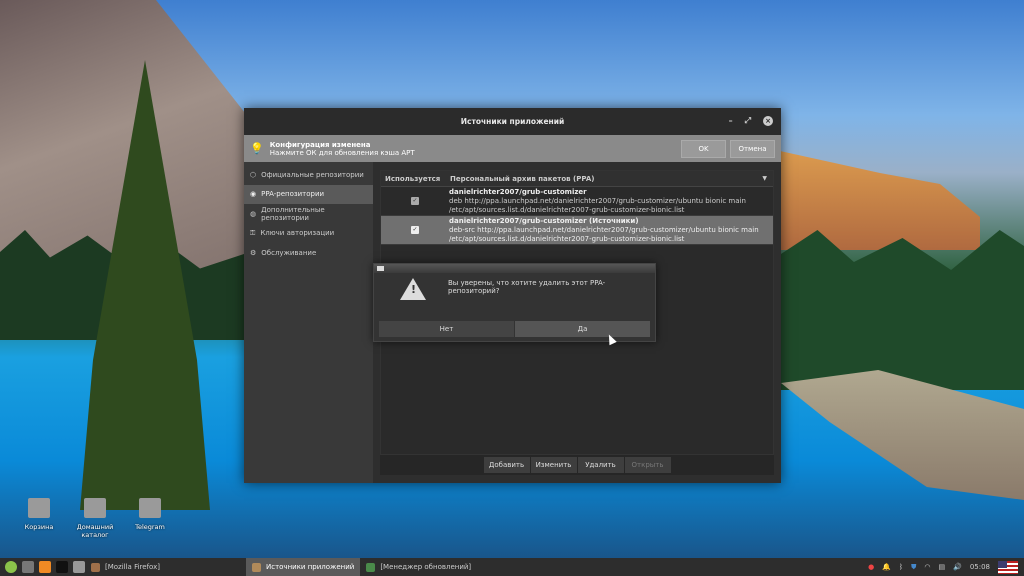 This screenshot has width=1024, height=576. What do you see at coordinates (256, 567) in the screenshot?
I see `software-sources-icon` at bounding box center [256, 567].